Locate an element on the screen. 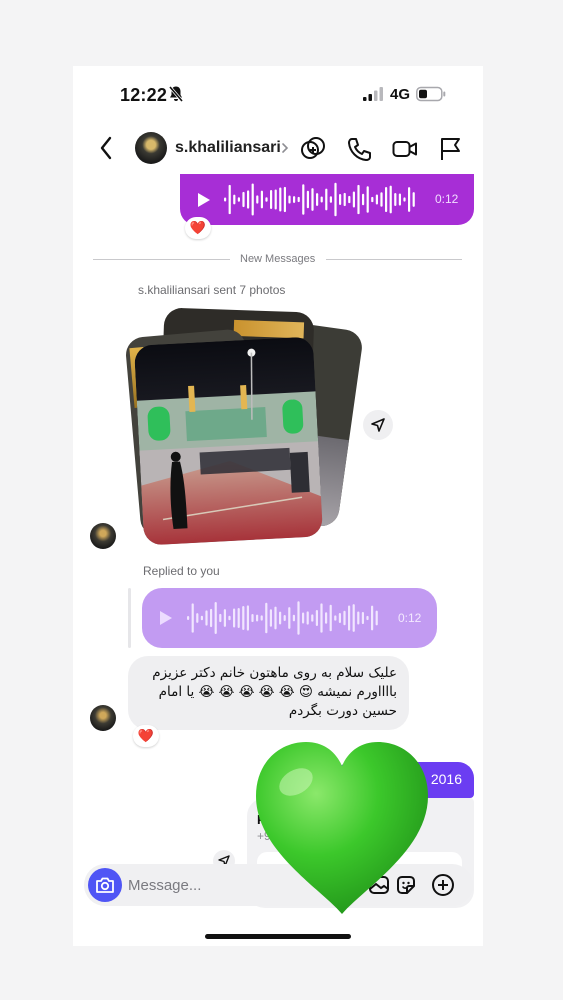  reply-indicator-bar is located at coordinates (129, 618).